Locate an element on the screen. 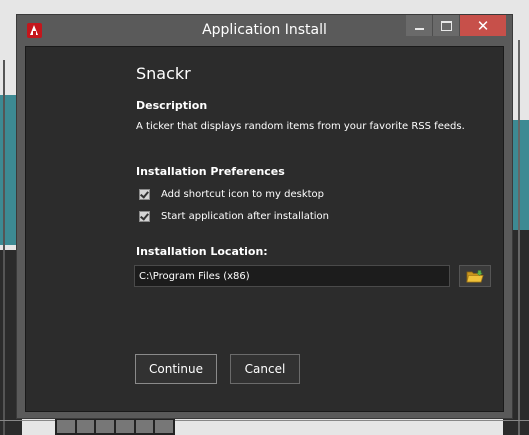  cancel-button: Cancel is located at coordinates (265, 369).